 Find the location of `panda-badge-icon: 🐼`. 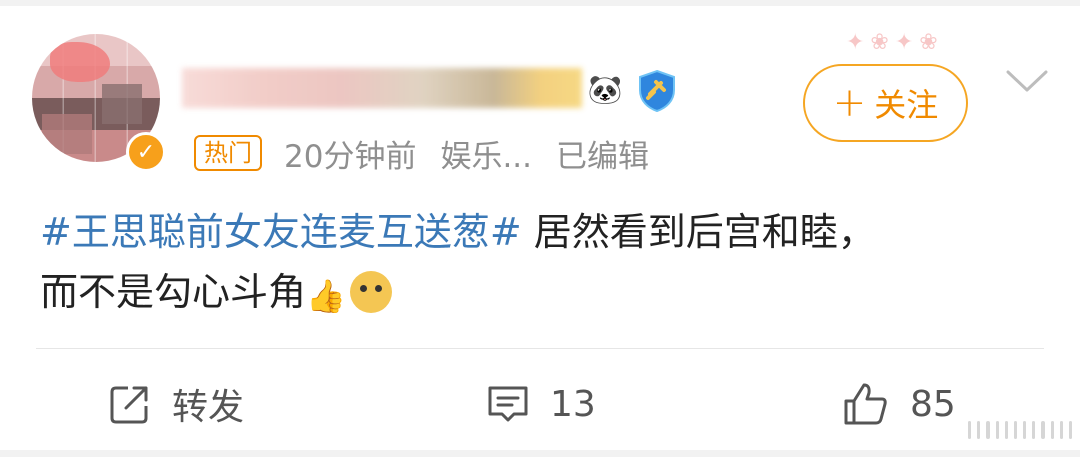

panda-badge-icon: 🐼 is located at coordinates (605, 90).